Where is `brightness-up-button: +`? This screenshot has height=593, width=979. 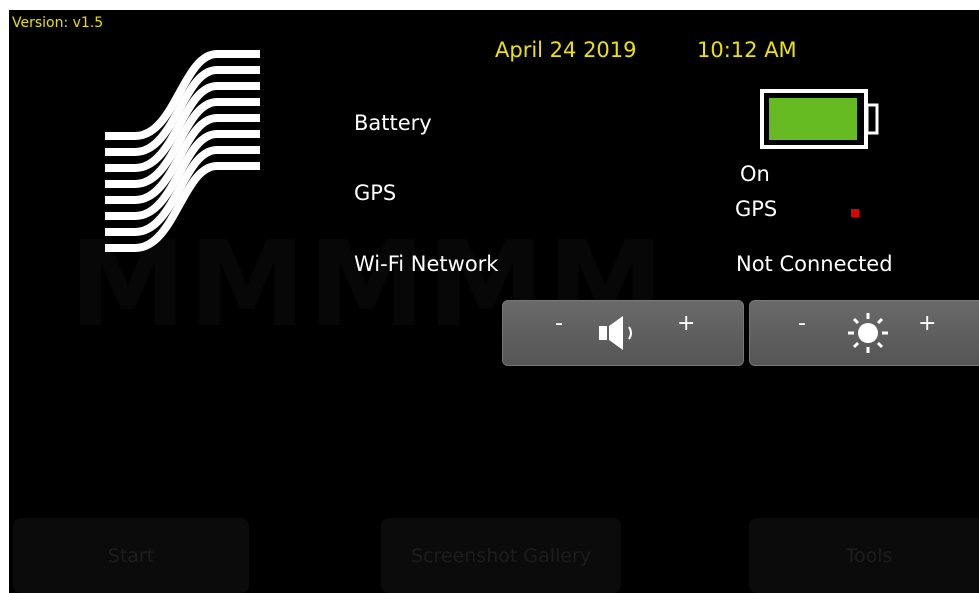
brightness-up-button: + is located at coordinates (927, 323).